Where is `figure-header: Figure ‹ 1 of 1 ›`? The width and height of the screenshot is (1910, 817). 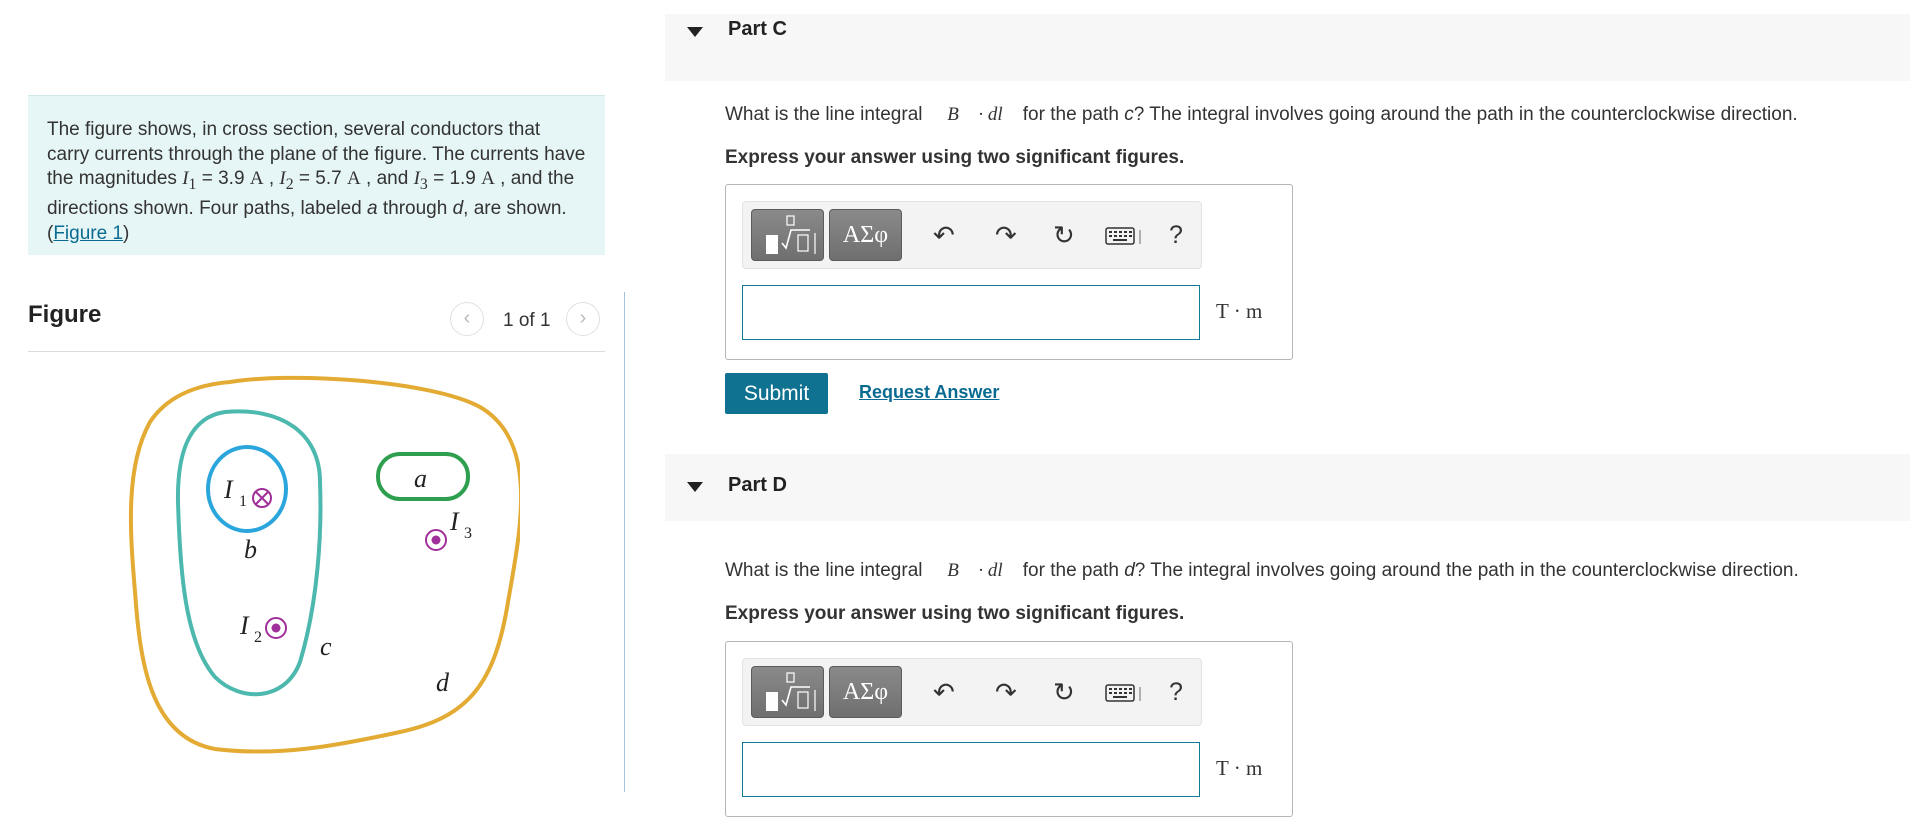
figure-header: Figure ‹ 1 of 1 › is located at coordinates (316, 326).